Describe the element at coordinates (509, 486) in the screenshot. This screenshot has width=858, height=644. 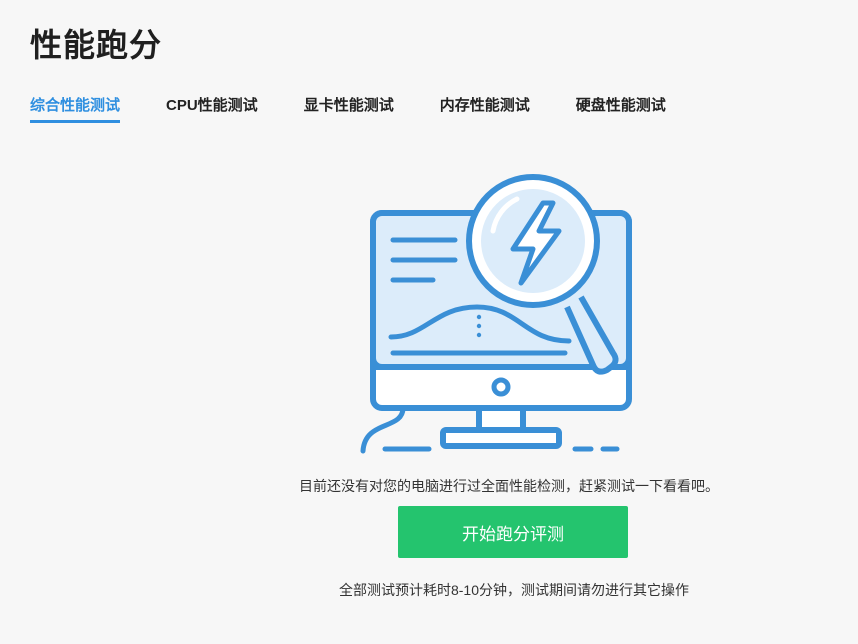
I see `empty-state-message: 目前还没有对您的电脑进行过全面性能检测，赶紧测试一下看看吧。` at that location.